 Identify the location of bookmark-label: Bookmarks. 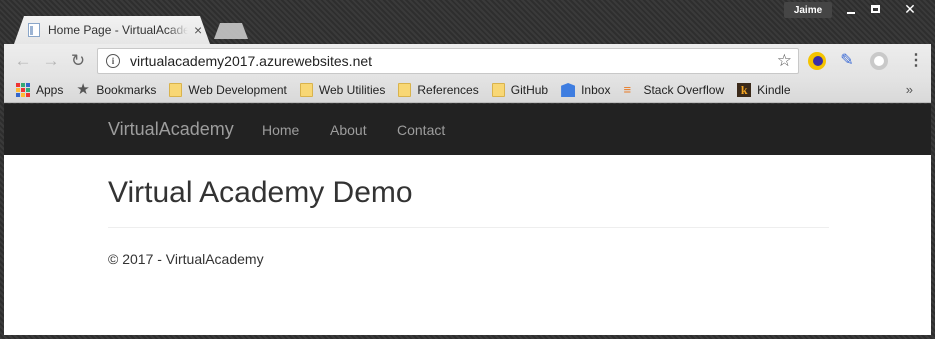
(126, 90).